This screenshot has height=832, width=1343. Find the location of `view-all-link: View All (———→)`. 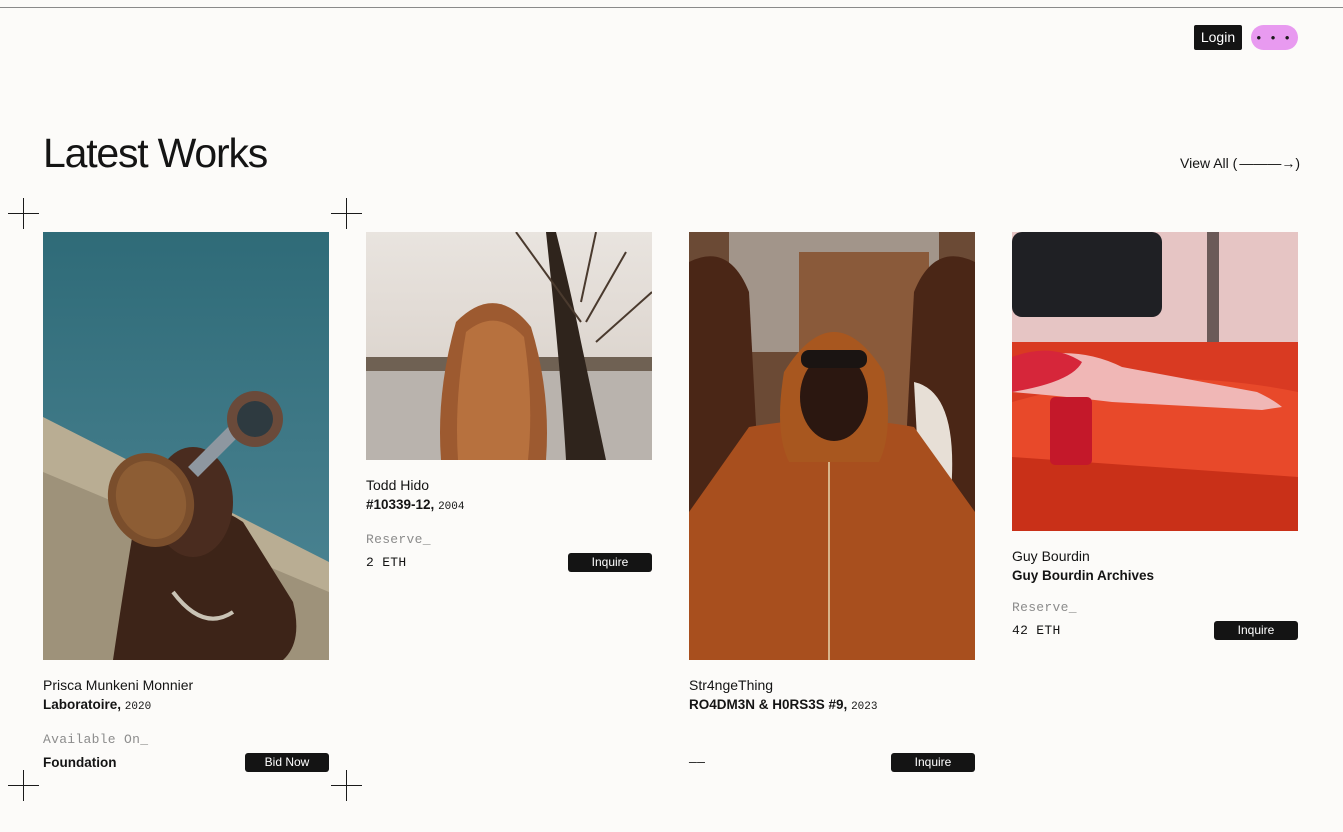

view-all-link: View All (———→) is located at coordinates (1240, 163).